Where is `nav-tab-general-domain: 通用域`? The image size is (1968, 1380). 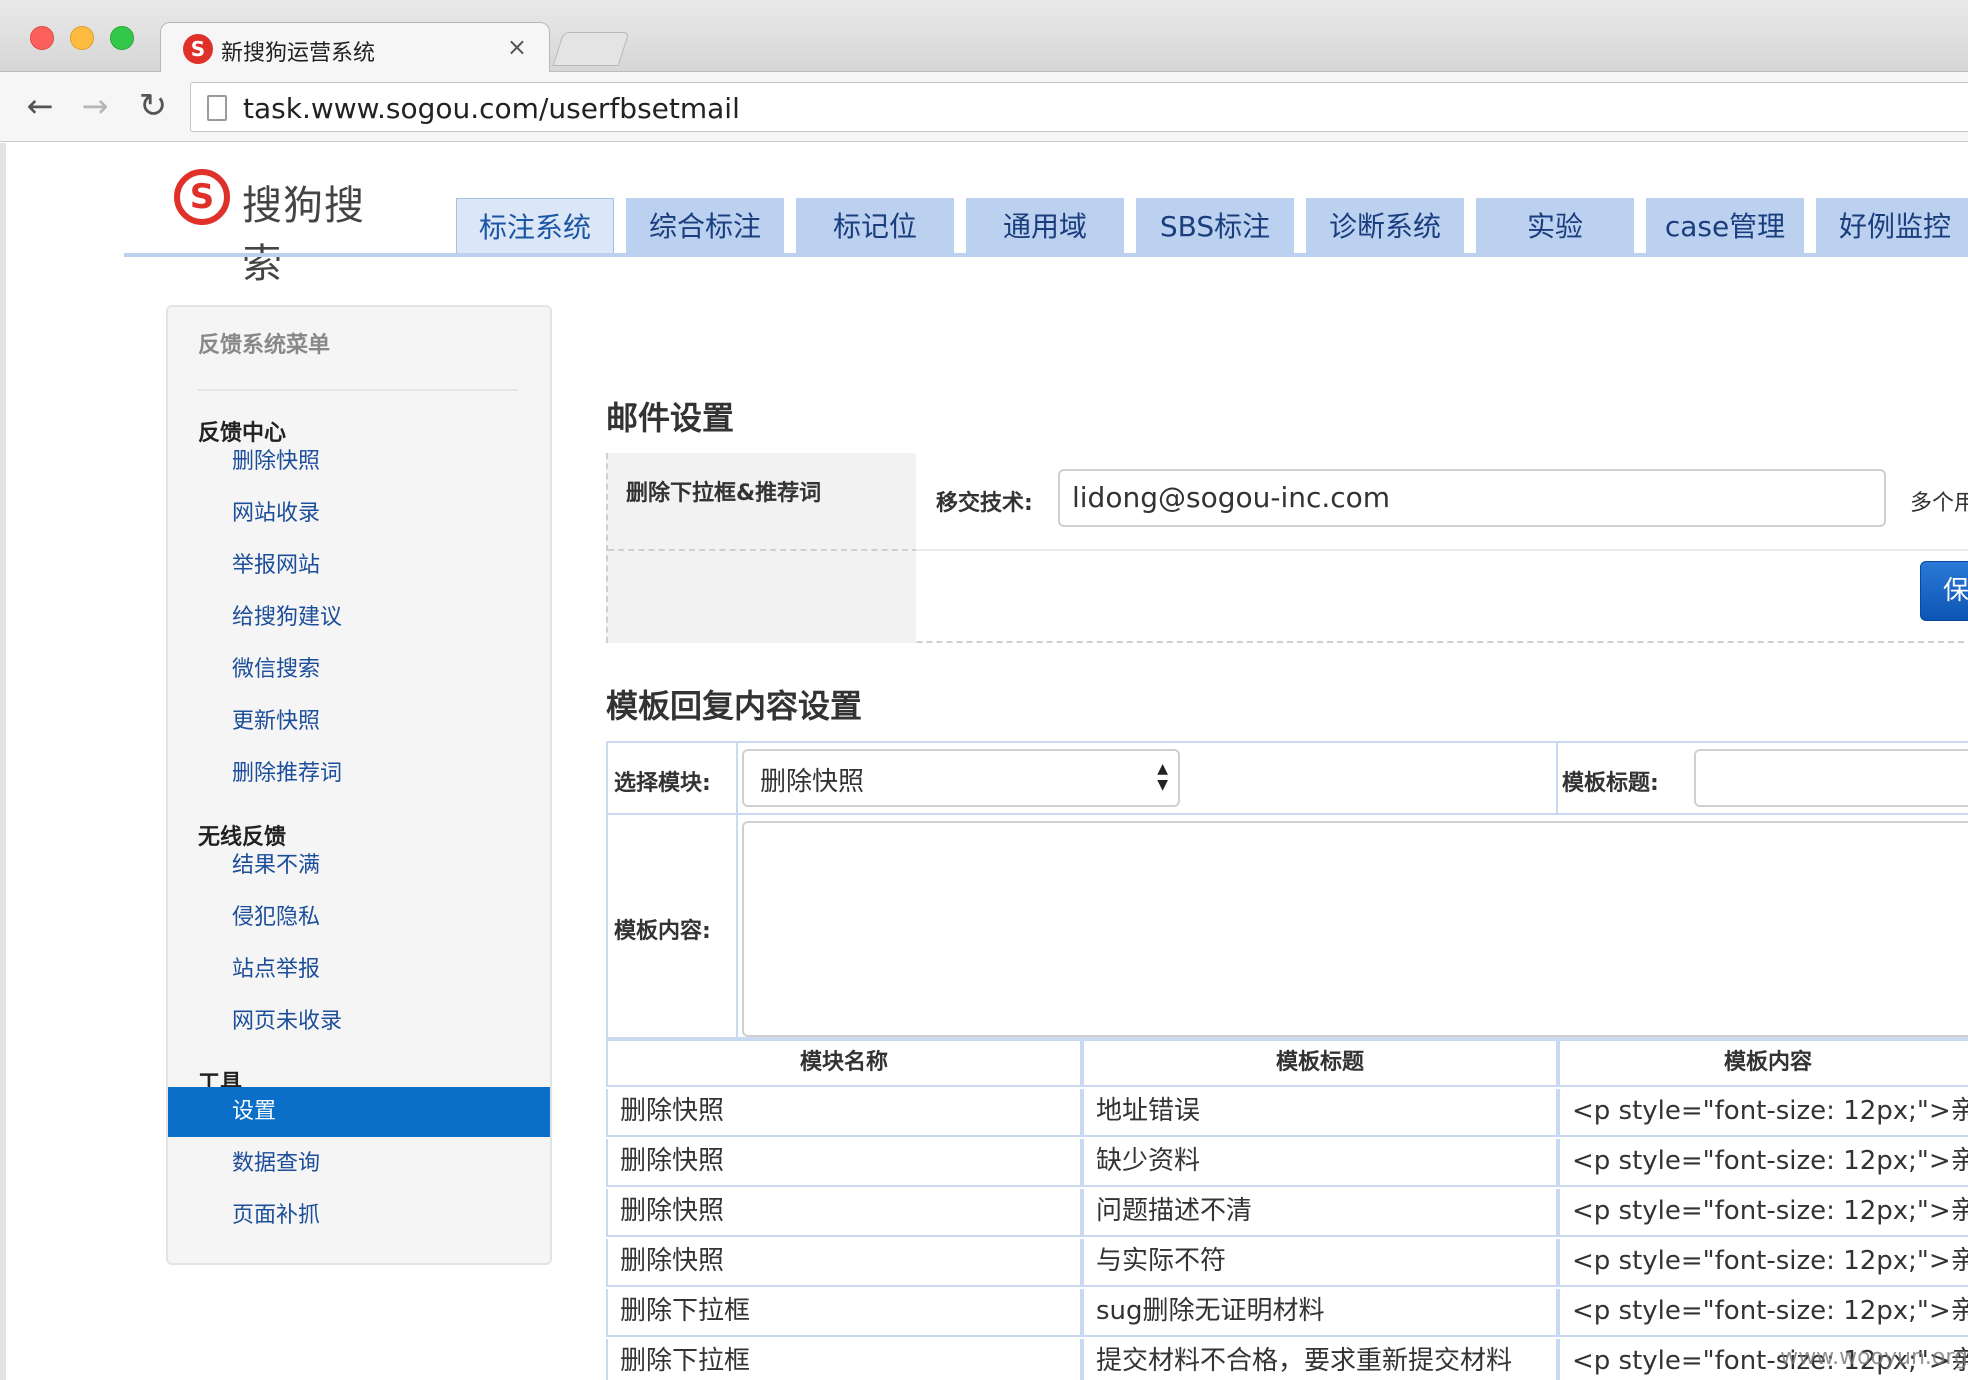
nav-tab-general-domain: 通用域 is located at coordinates (1045, 227).